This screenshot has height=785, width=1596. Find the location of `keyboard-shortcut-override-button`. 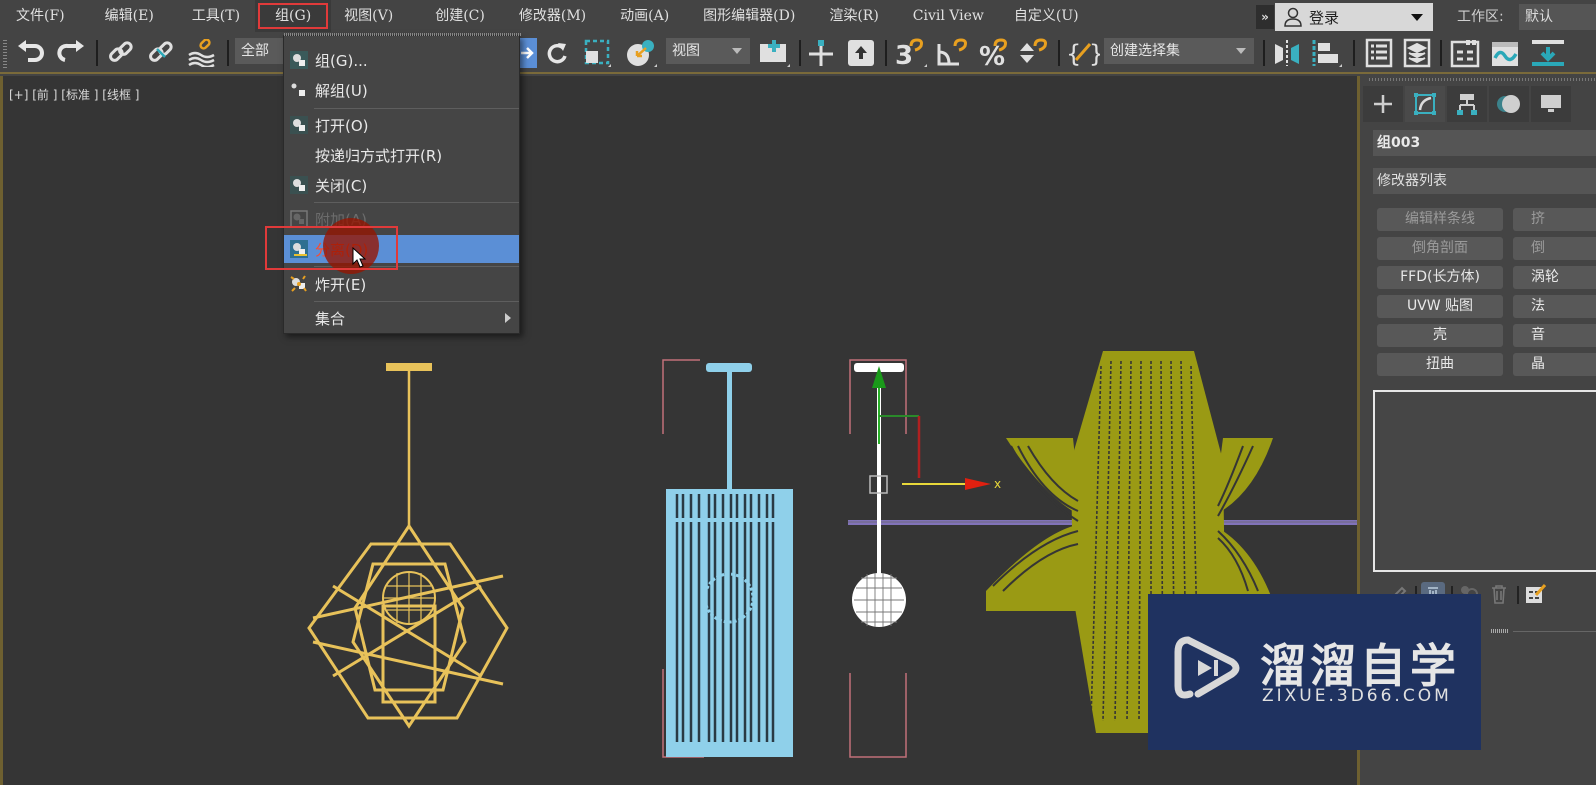

keyboard-shortcut-override-button is located at coordinates (861, 53).